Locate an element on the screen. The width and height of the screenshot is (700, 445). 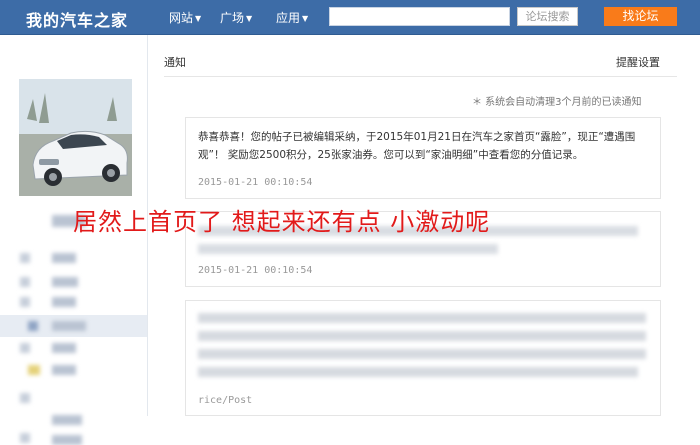
content-divider is located at coordinates (420, 76).